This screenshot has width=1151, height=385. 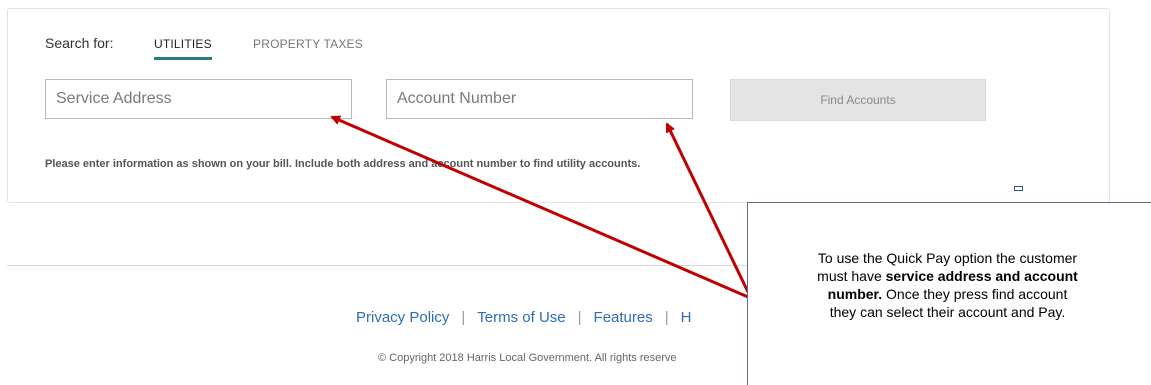 What do you see at coordinates (975, 294) in the screenshot?
I see `callout-text: Once they press find account` at bounding box center [975, 294].